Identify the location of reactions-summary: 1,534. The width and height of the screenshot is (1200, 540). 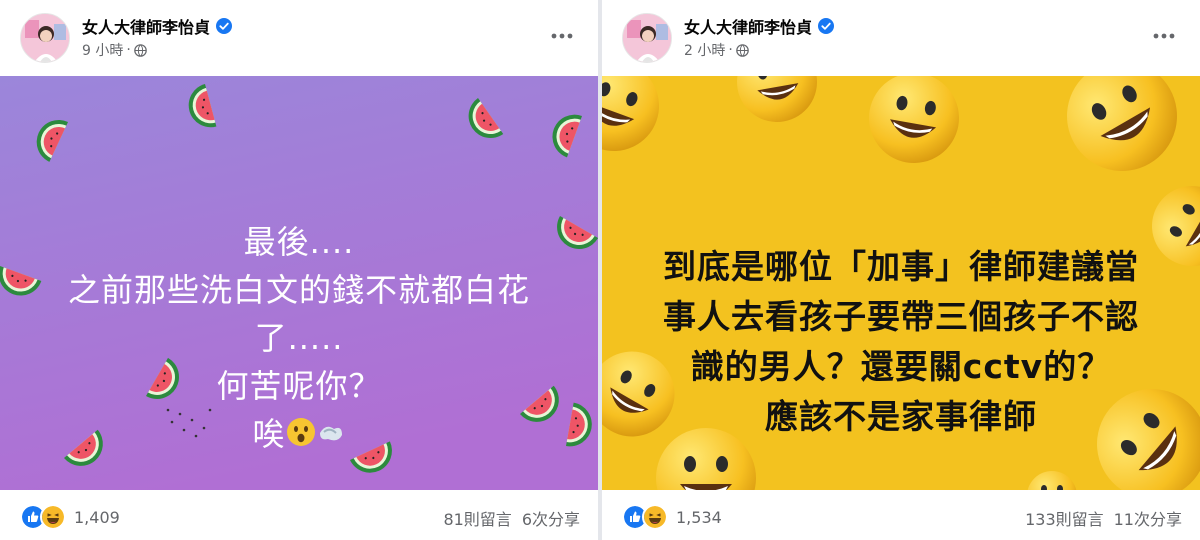
(672, 517).